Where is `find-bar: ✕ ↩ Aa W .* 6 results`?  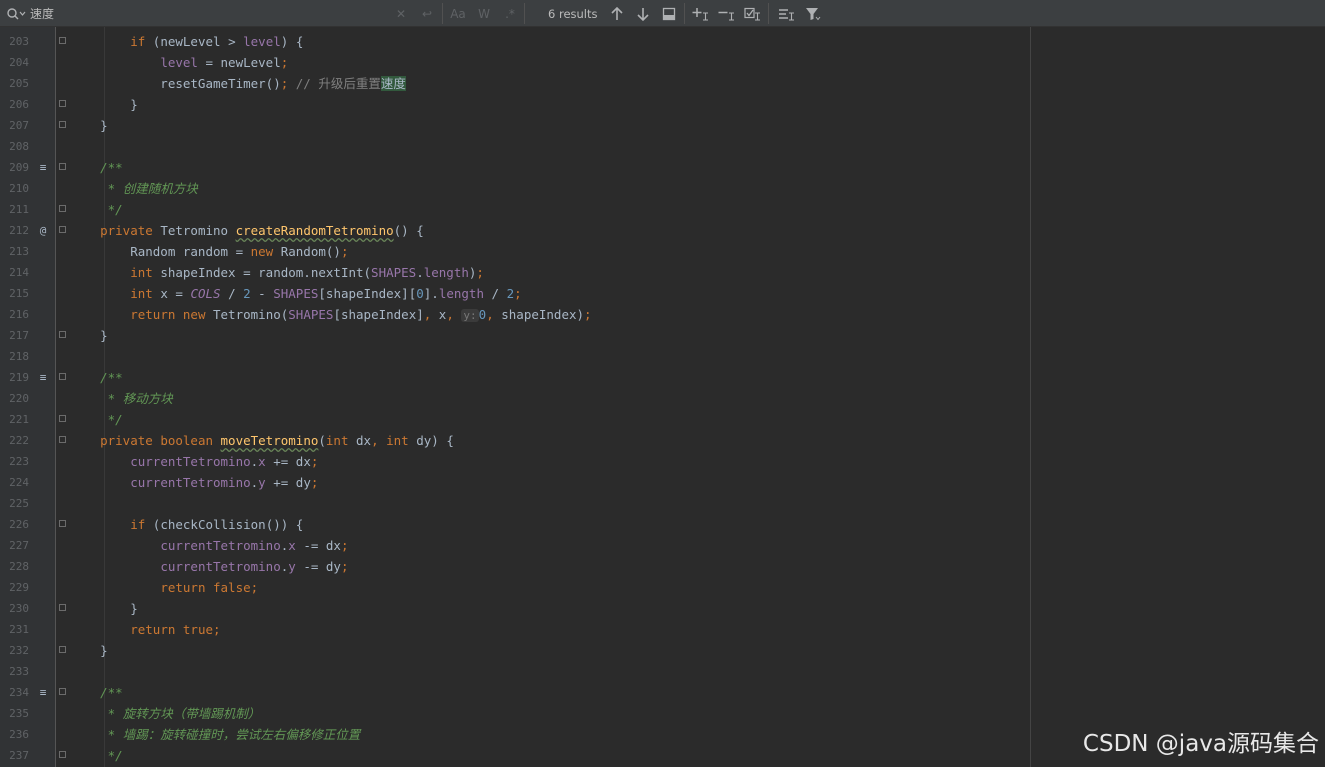
find-bar: ✕ ↩ Aa W .* 6 results is located at coordinates (662, 13).